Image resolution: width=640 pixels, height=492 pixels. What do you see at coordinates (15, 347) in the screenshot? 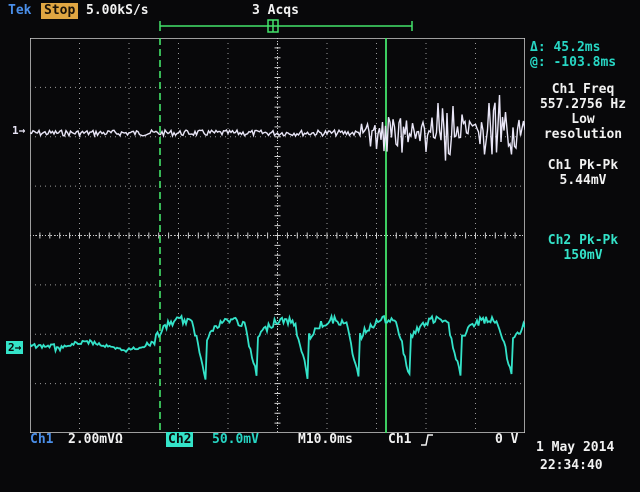
I see `ch2-ground-marker: 2→` at bounding box center [15, 347].